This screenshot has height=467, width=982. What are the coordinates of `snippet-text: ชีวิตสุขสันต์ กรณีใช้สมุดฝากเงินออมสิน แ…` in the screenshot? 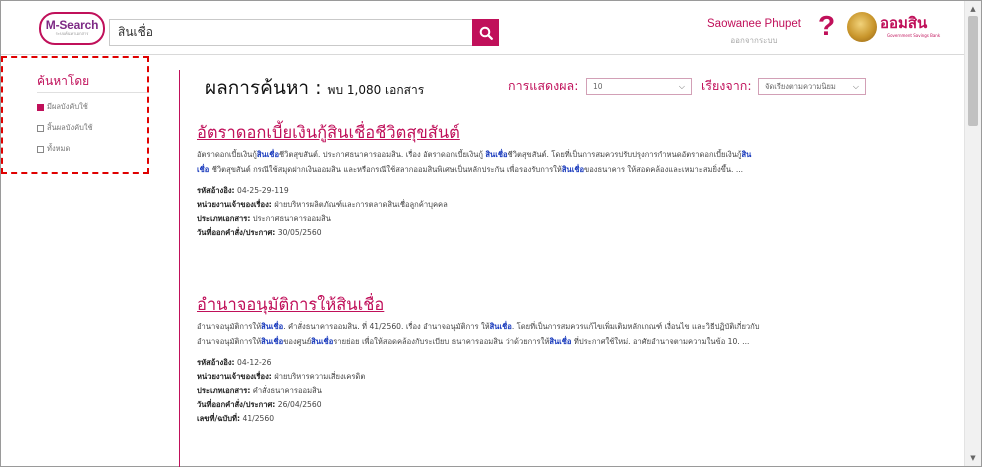 It's located at (385, 169).